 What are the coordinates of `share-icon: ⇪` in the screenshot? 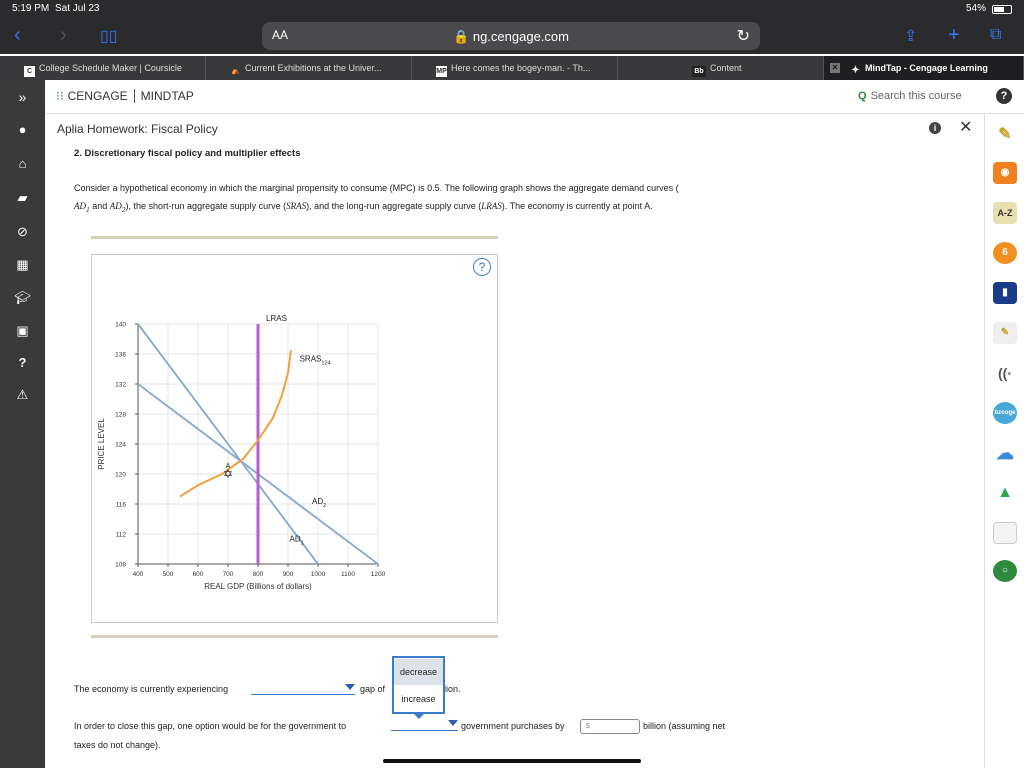 It's located at (910, 36).